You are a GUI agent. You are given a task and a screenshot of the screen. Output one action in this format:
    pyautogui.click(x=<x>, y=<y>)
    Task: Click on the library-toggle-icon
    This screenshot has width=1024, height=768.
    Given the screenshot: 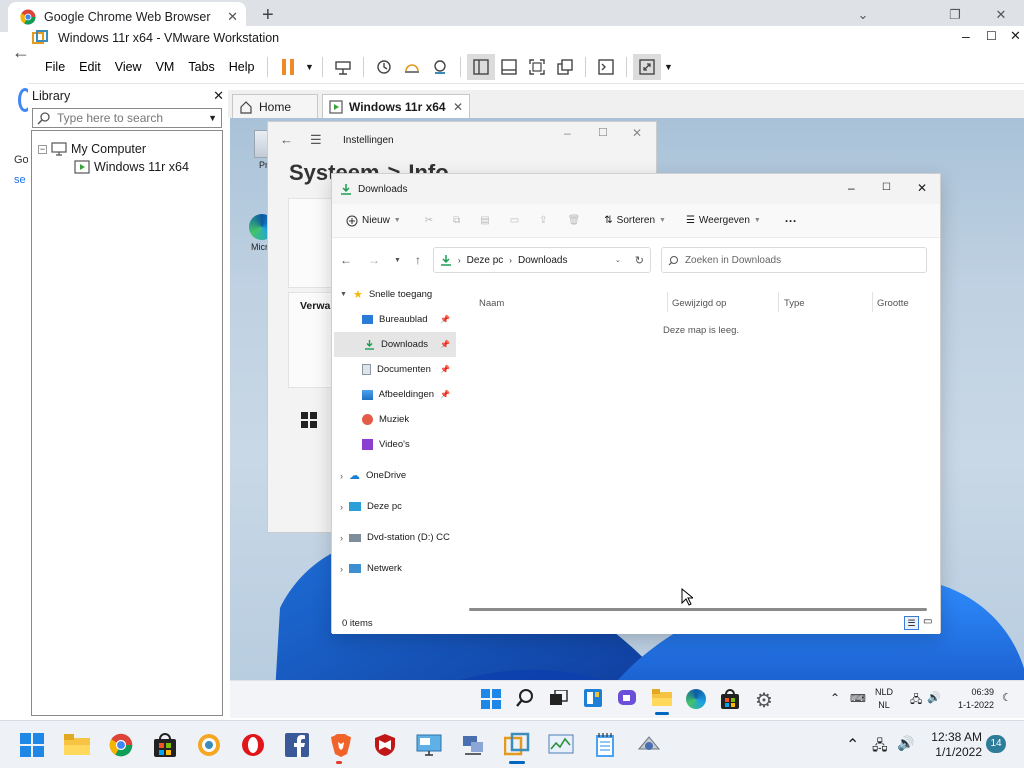 What is the action you would take?
    pyautogui.click(x=481, y=66)
    